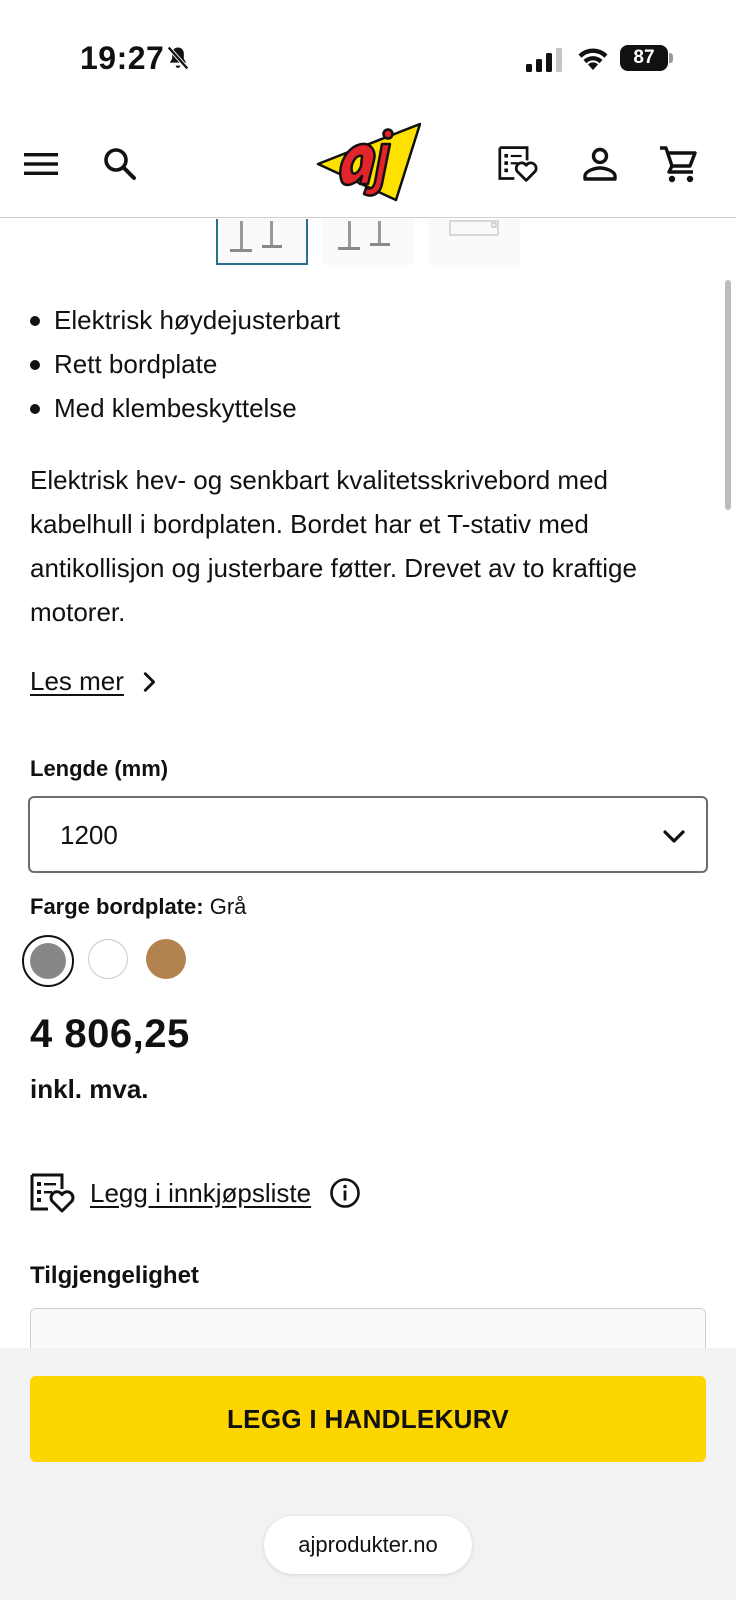 The height and width of the screenshot is (1600, 736). Describe the element at coordinates (345, 1193) in the screenshot. I see `info-icon` at that location.